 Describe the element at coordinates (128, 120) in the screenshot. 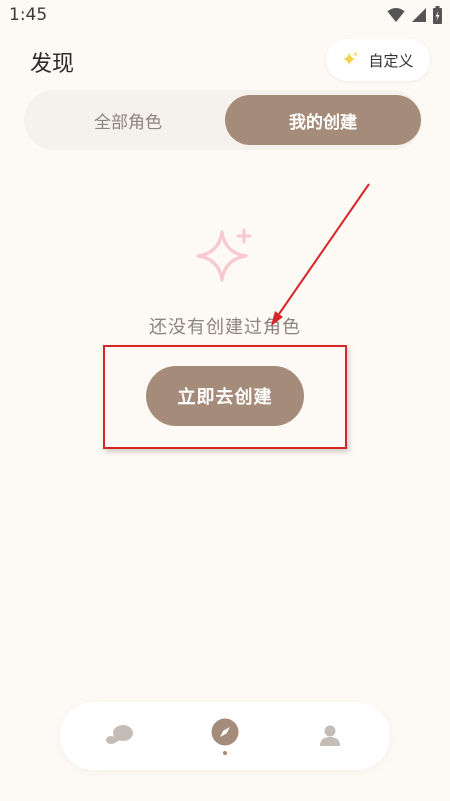

I see `tab-all-characters: 全部角色` at that location.